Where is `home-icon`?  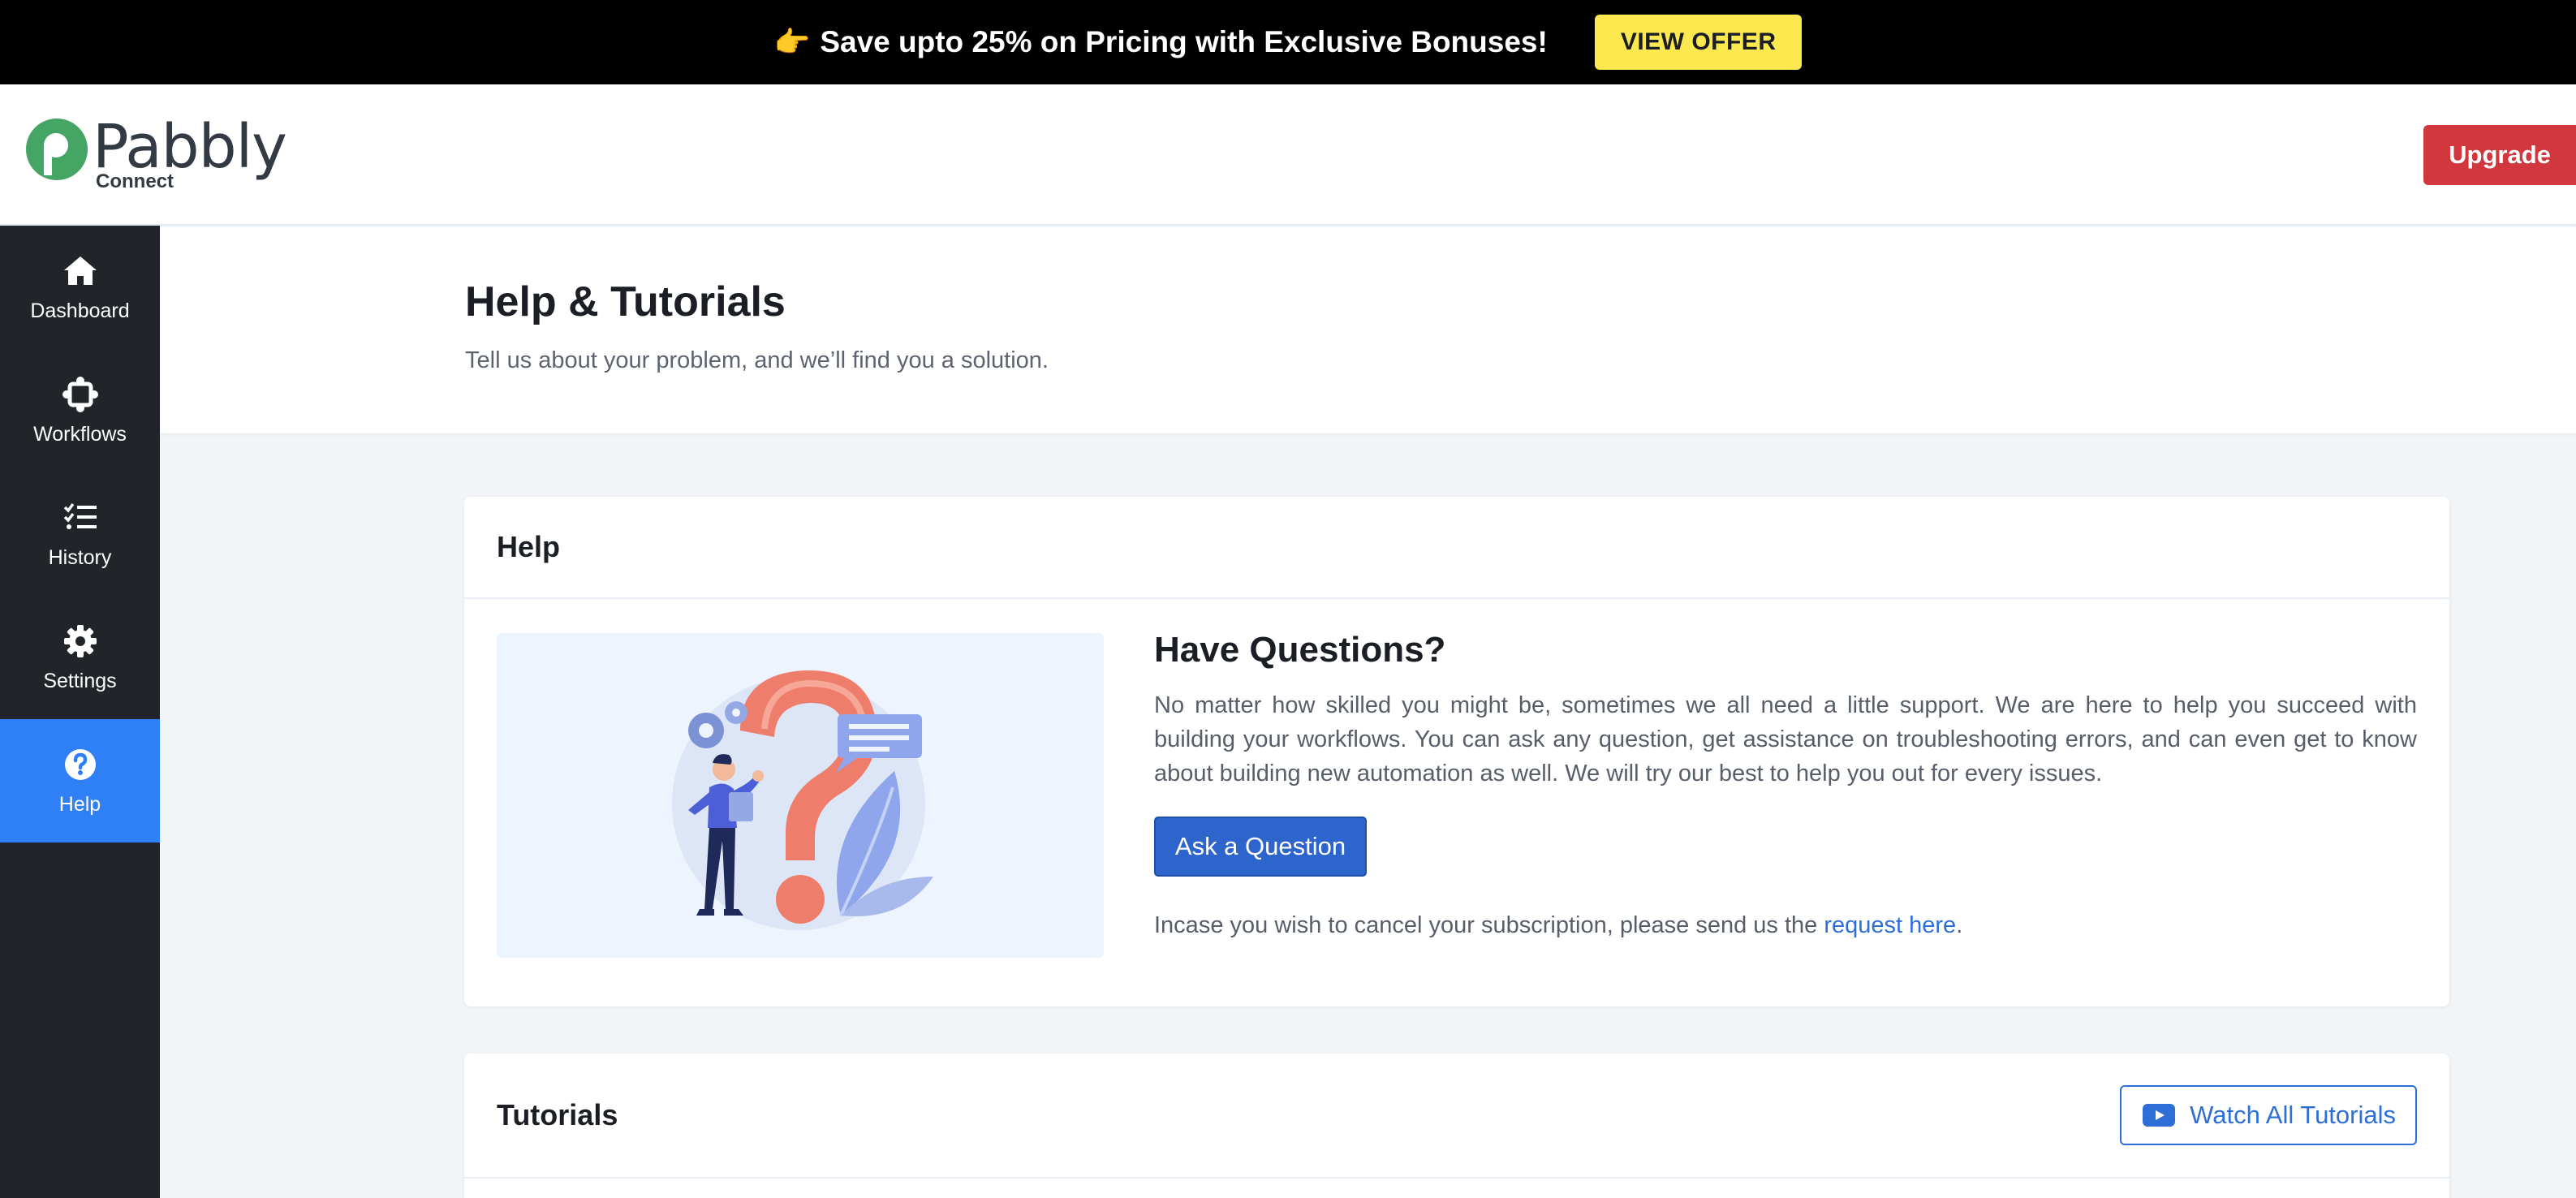
home-icon is located at coordinates (80, 270).